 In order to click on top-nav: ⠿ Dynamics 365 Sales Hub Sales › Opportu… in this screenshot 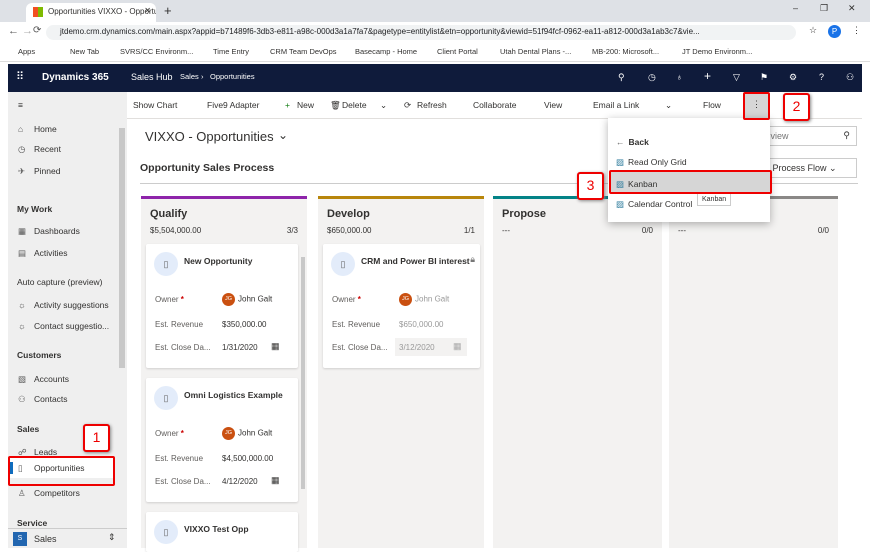, I will do `click(435, 78)`.